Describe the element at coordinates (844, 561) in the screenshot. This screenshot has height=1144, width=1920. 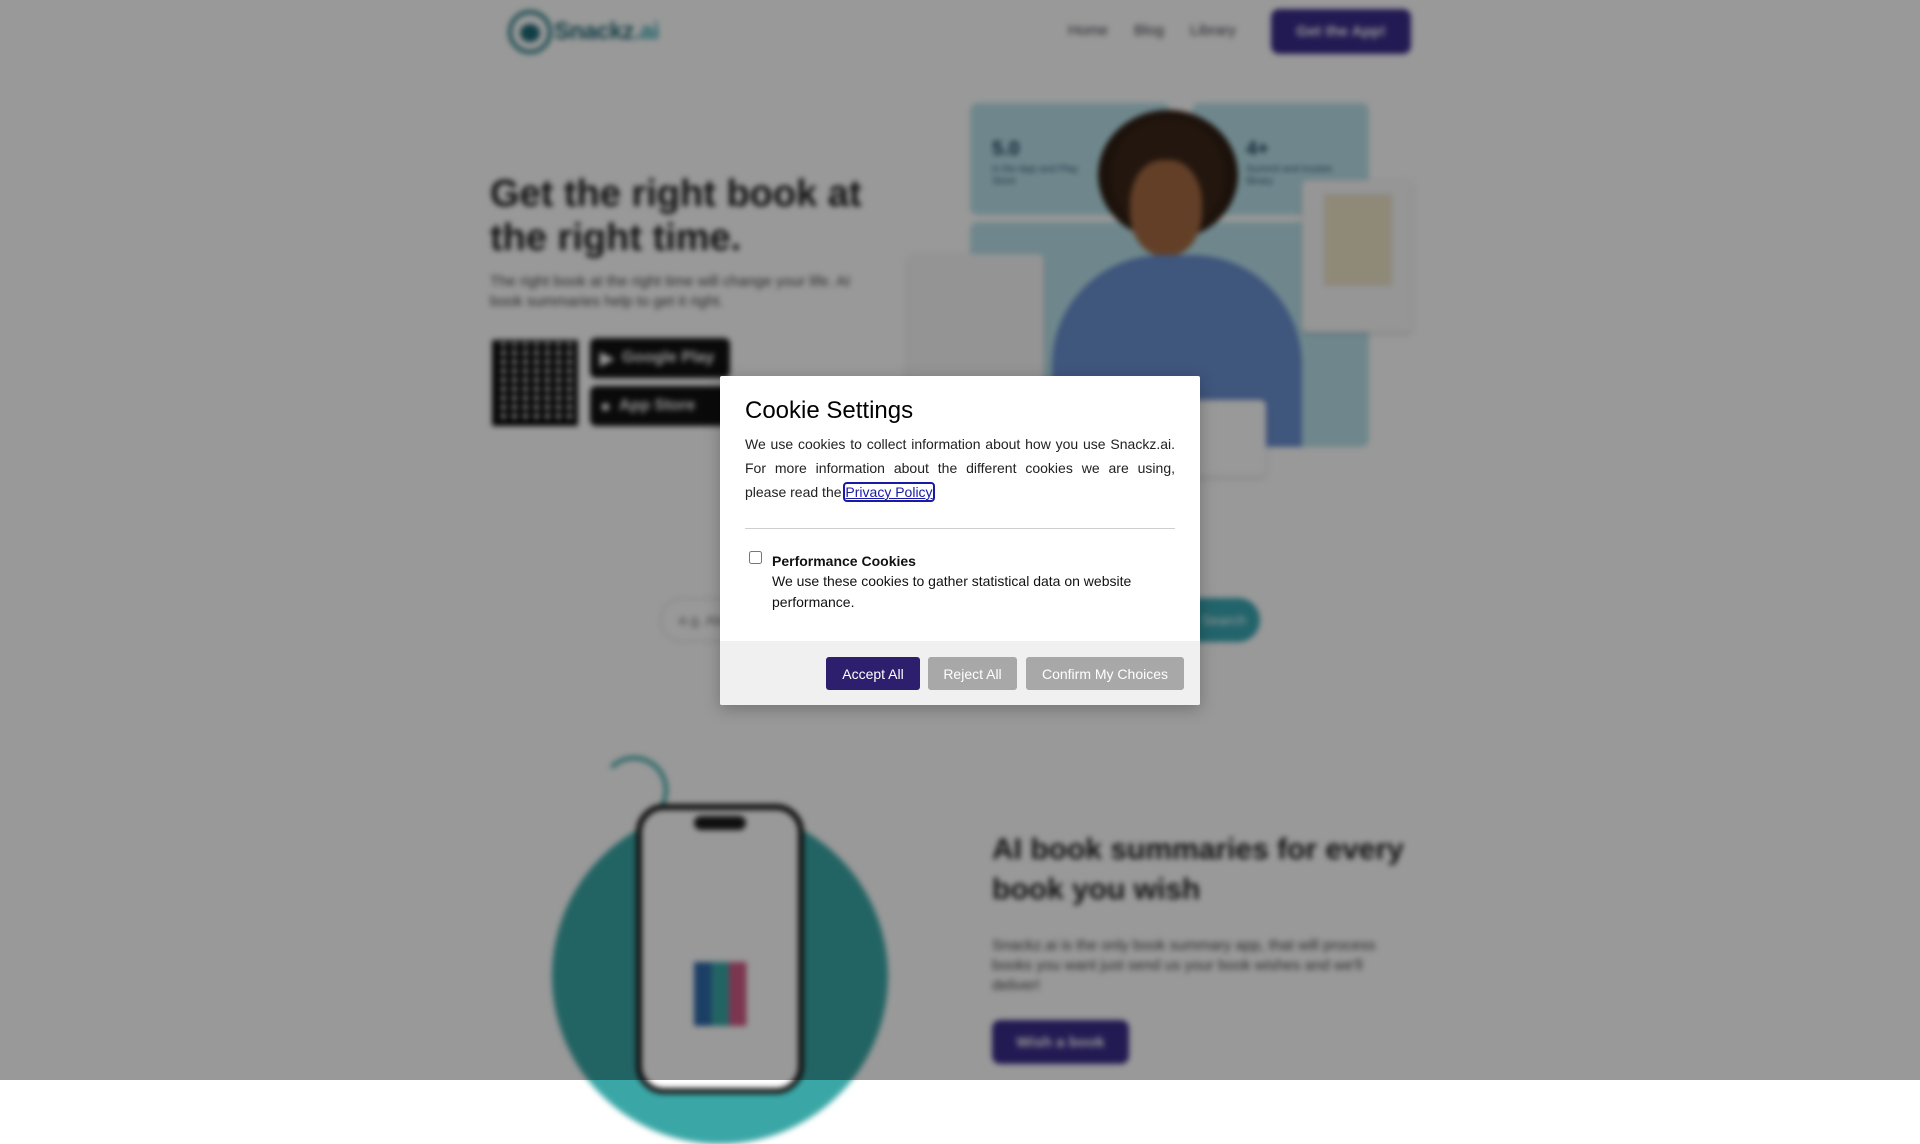
I see `option-title: Performance Cookies` at that location.